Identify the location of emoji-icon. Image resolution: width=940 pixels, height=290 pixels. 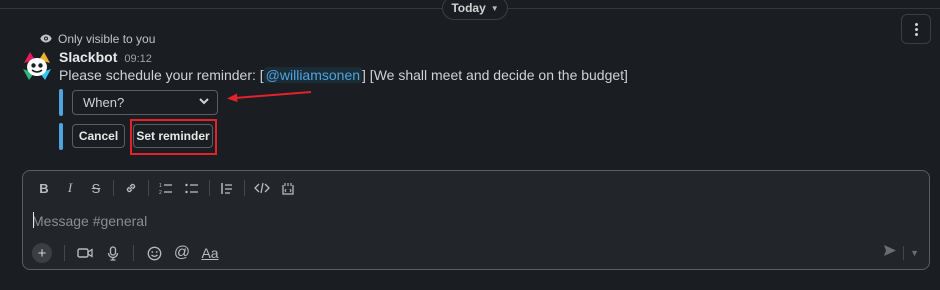
(154, 253).